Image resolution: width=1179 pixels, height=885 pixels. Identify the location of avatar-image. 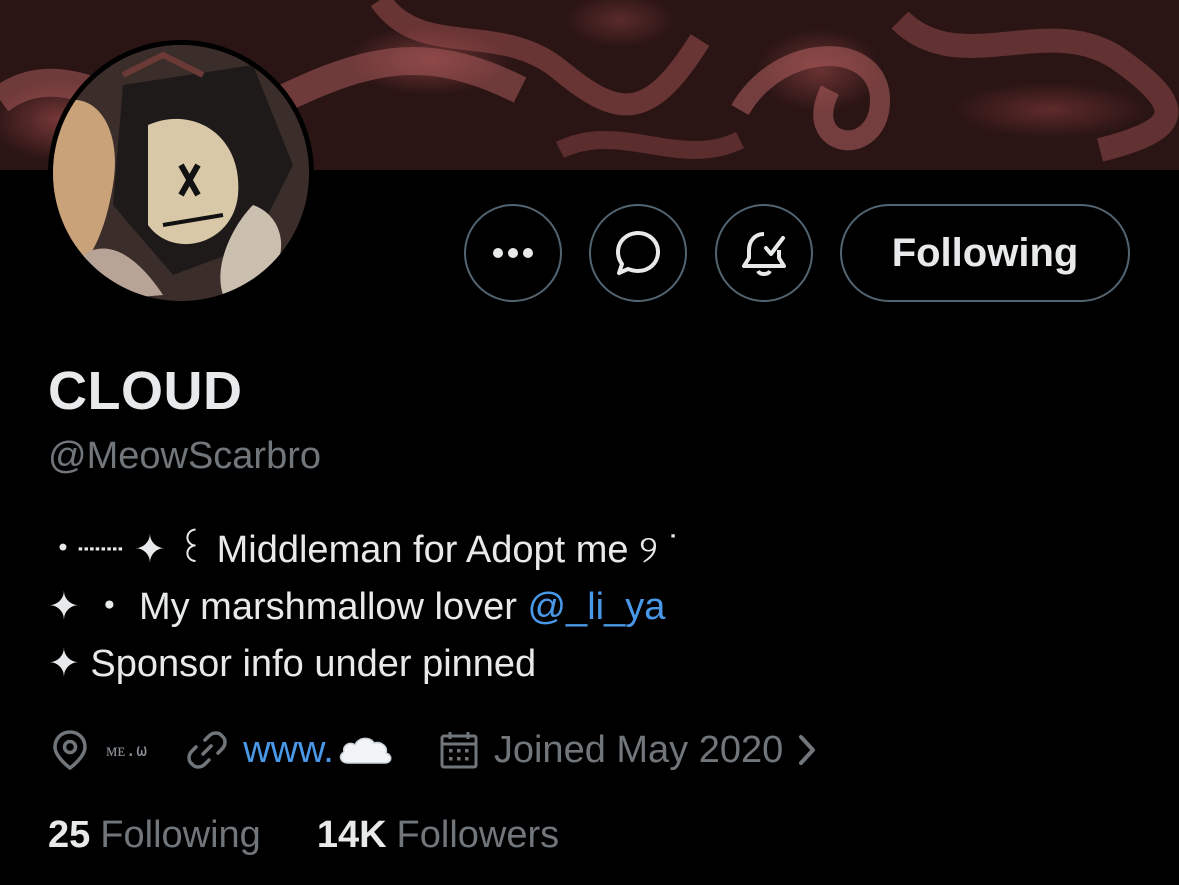
(181, 173).